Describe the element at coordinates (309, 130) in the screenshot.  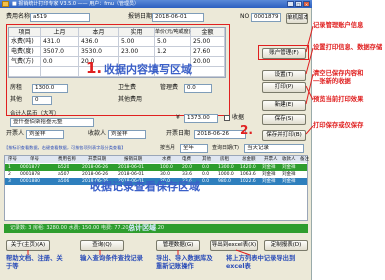
I see `line-save` at that location.